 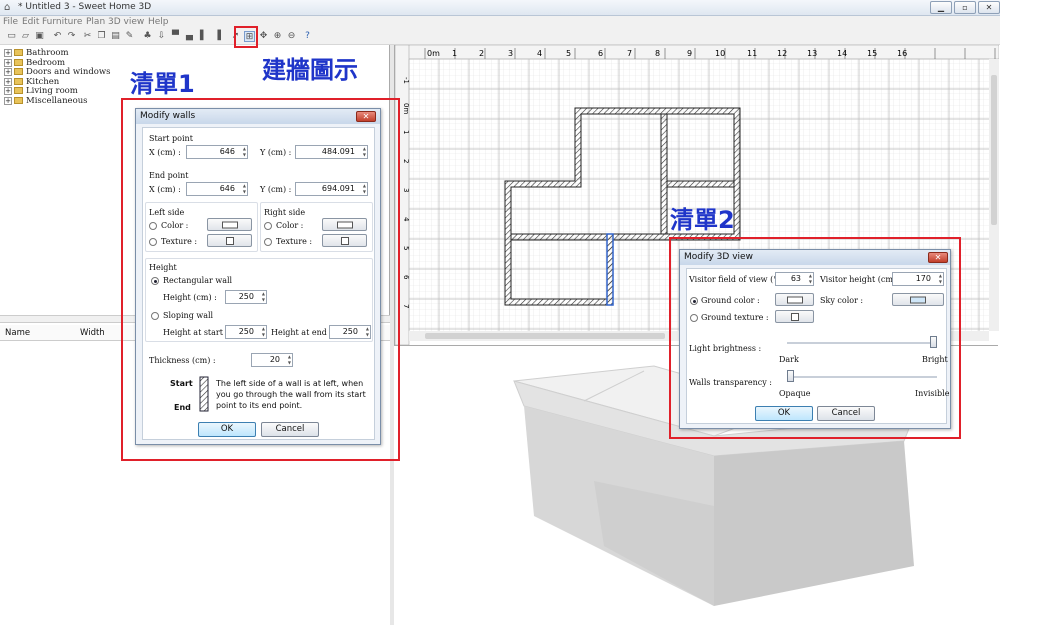 What do you see at coordinates (918, 279) in the screenshot?
I see `visitor-height-field: 170` at bounding box center [918, 279].